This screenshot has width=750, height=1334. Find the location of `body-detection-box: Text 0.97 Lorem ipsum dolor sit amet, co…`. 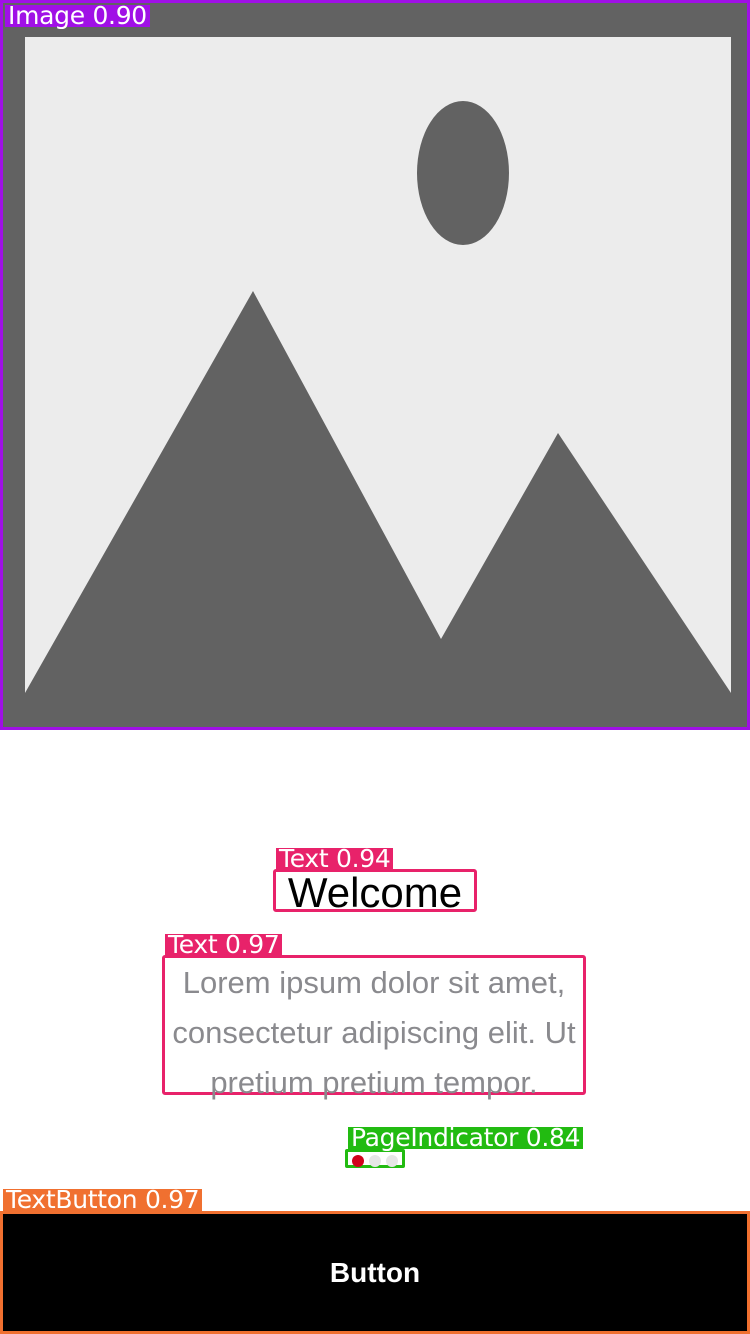

body-detection-box: Text 0.97 Lorem ipsum dolor sit amet, co… is located at coordinates (374, 1016).